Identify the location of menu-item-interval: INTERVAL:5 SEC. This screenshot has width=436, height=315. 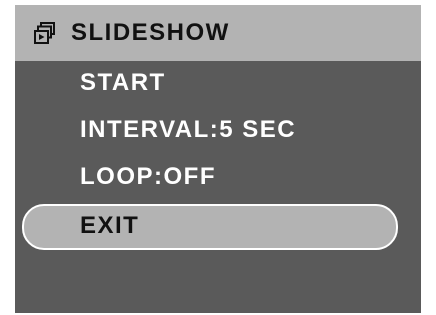
(188, 130).